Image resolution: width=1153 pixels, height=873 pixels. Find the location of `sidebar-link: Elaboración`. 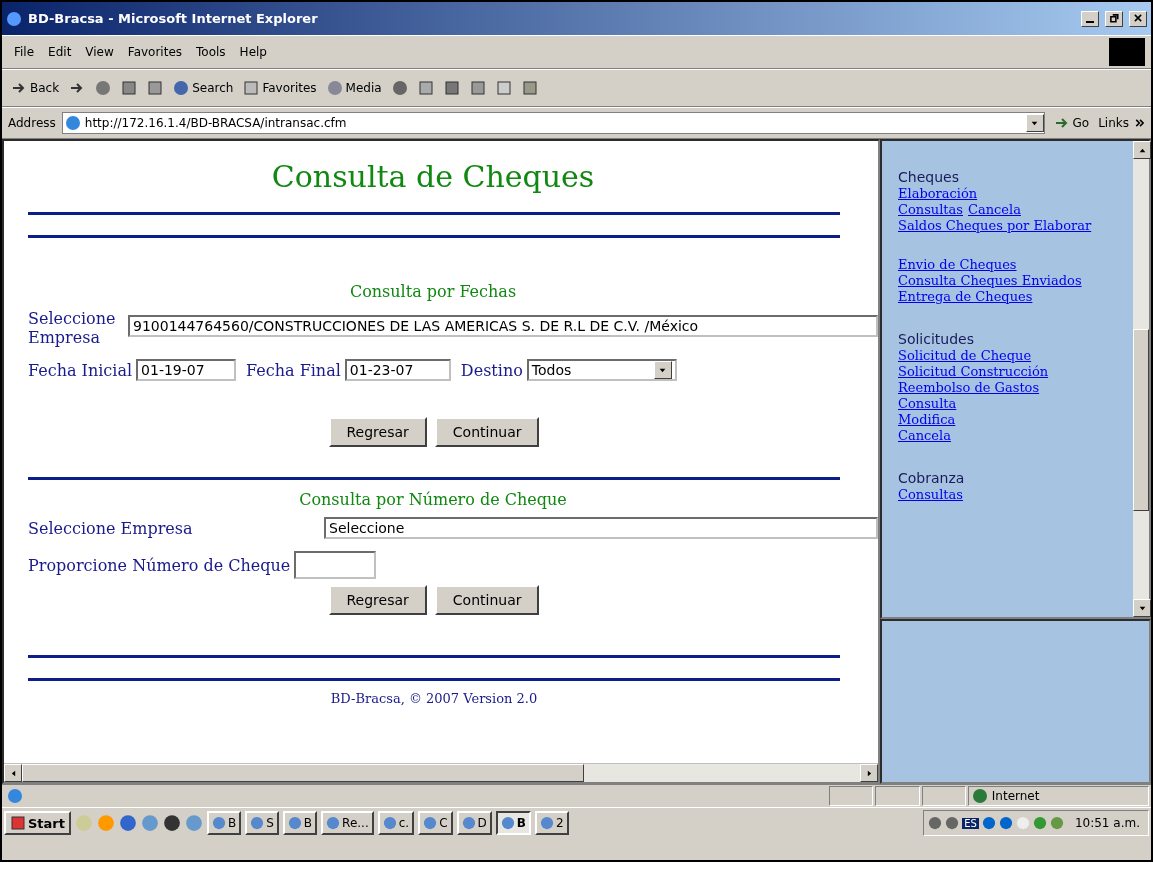

sidebar-link: Elaboración is located at coordinates (938, 193).